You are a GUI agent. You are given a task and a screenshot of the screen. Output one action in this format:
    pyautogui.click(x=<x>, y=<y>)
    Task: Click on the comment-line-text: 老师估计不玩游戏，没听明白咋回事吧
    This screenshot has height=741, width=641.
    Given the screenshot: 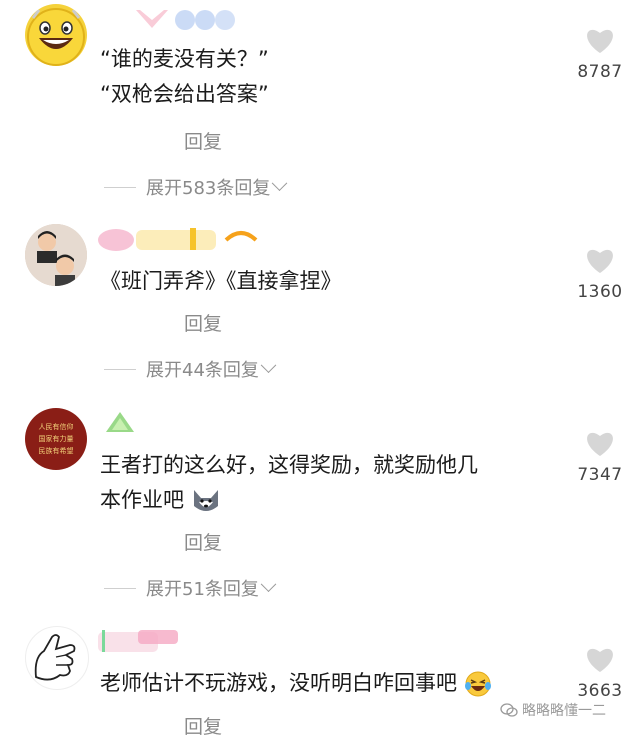 What is the action you would take?
    pyautogui.click(x=278, y=683)
    